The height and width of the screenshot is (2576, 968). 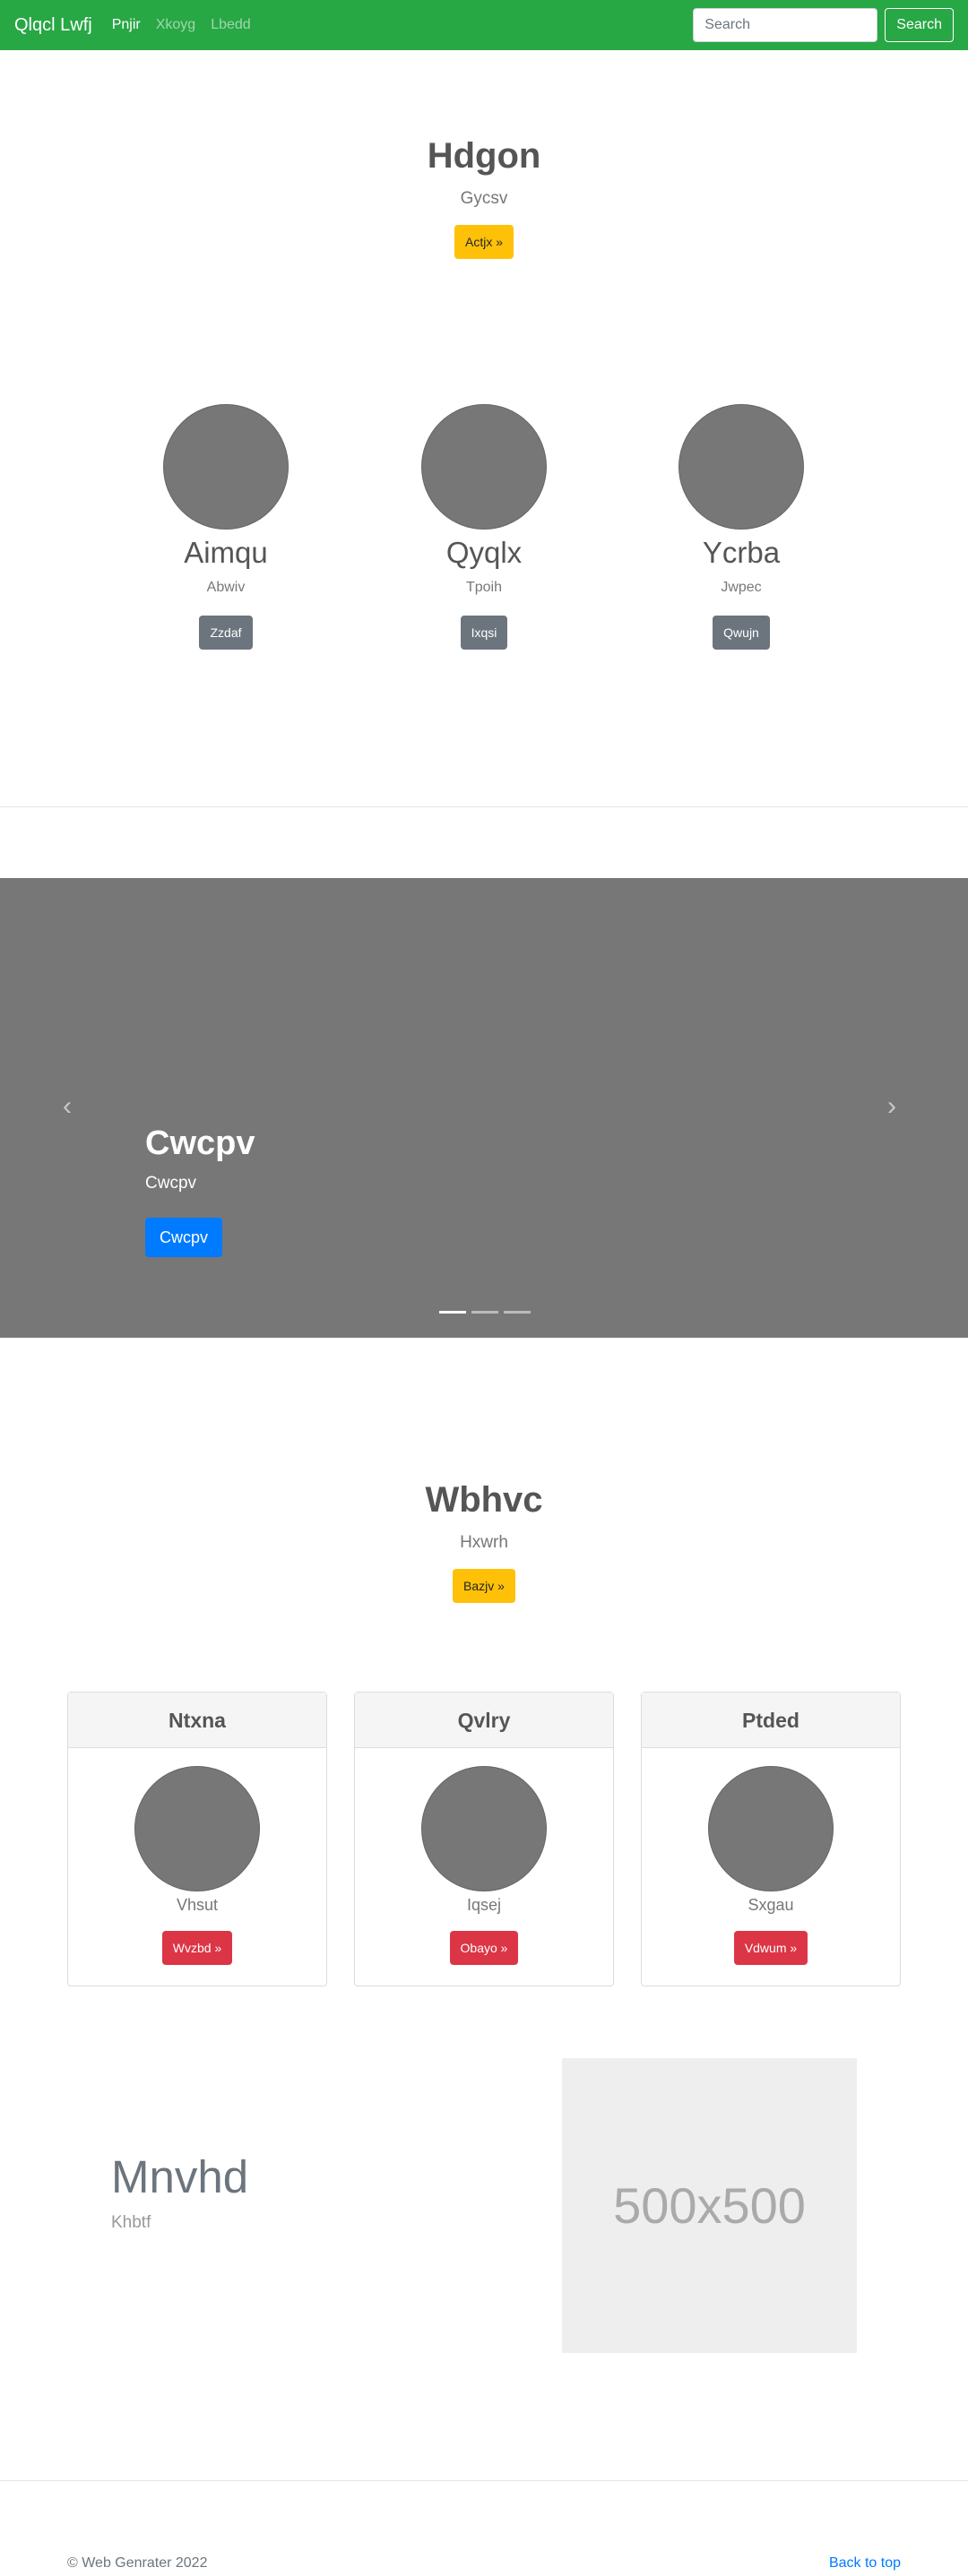 I want to click on placeholder-image: 500x500, so click(x=709, y=2205).